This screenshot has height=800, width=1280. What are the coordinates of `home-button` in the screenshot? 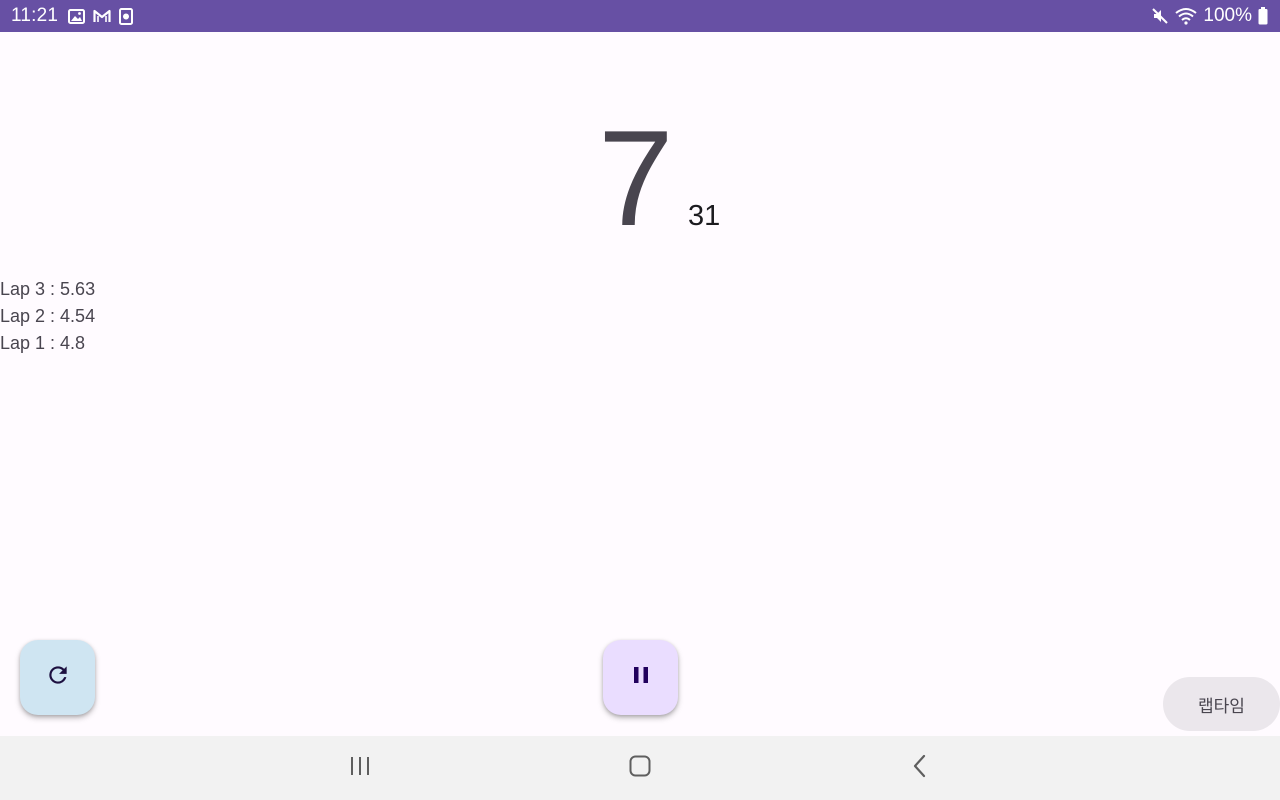 It's located at (640, 768).